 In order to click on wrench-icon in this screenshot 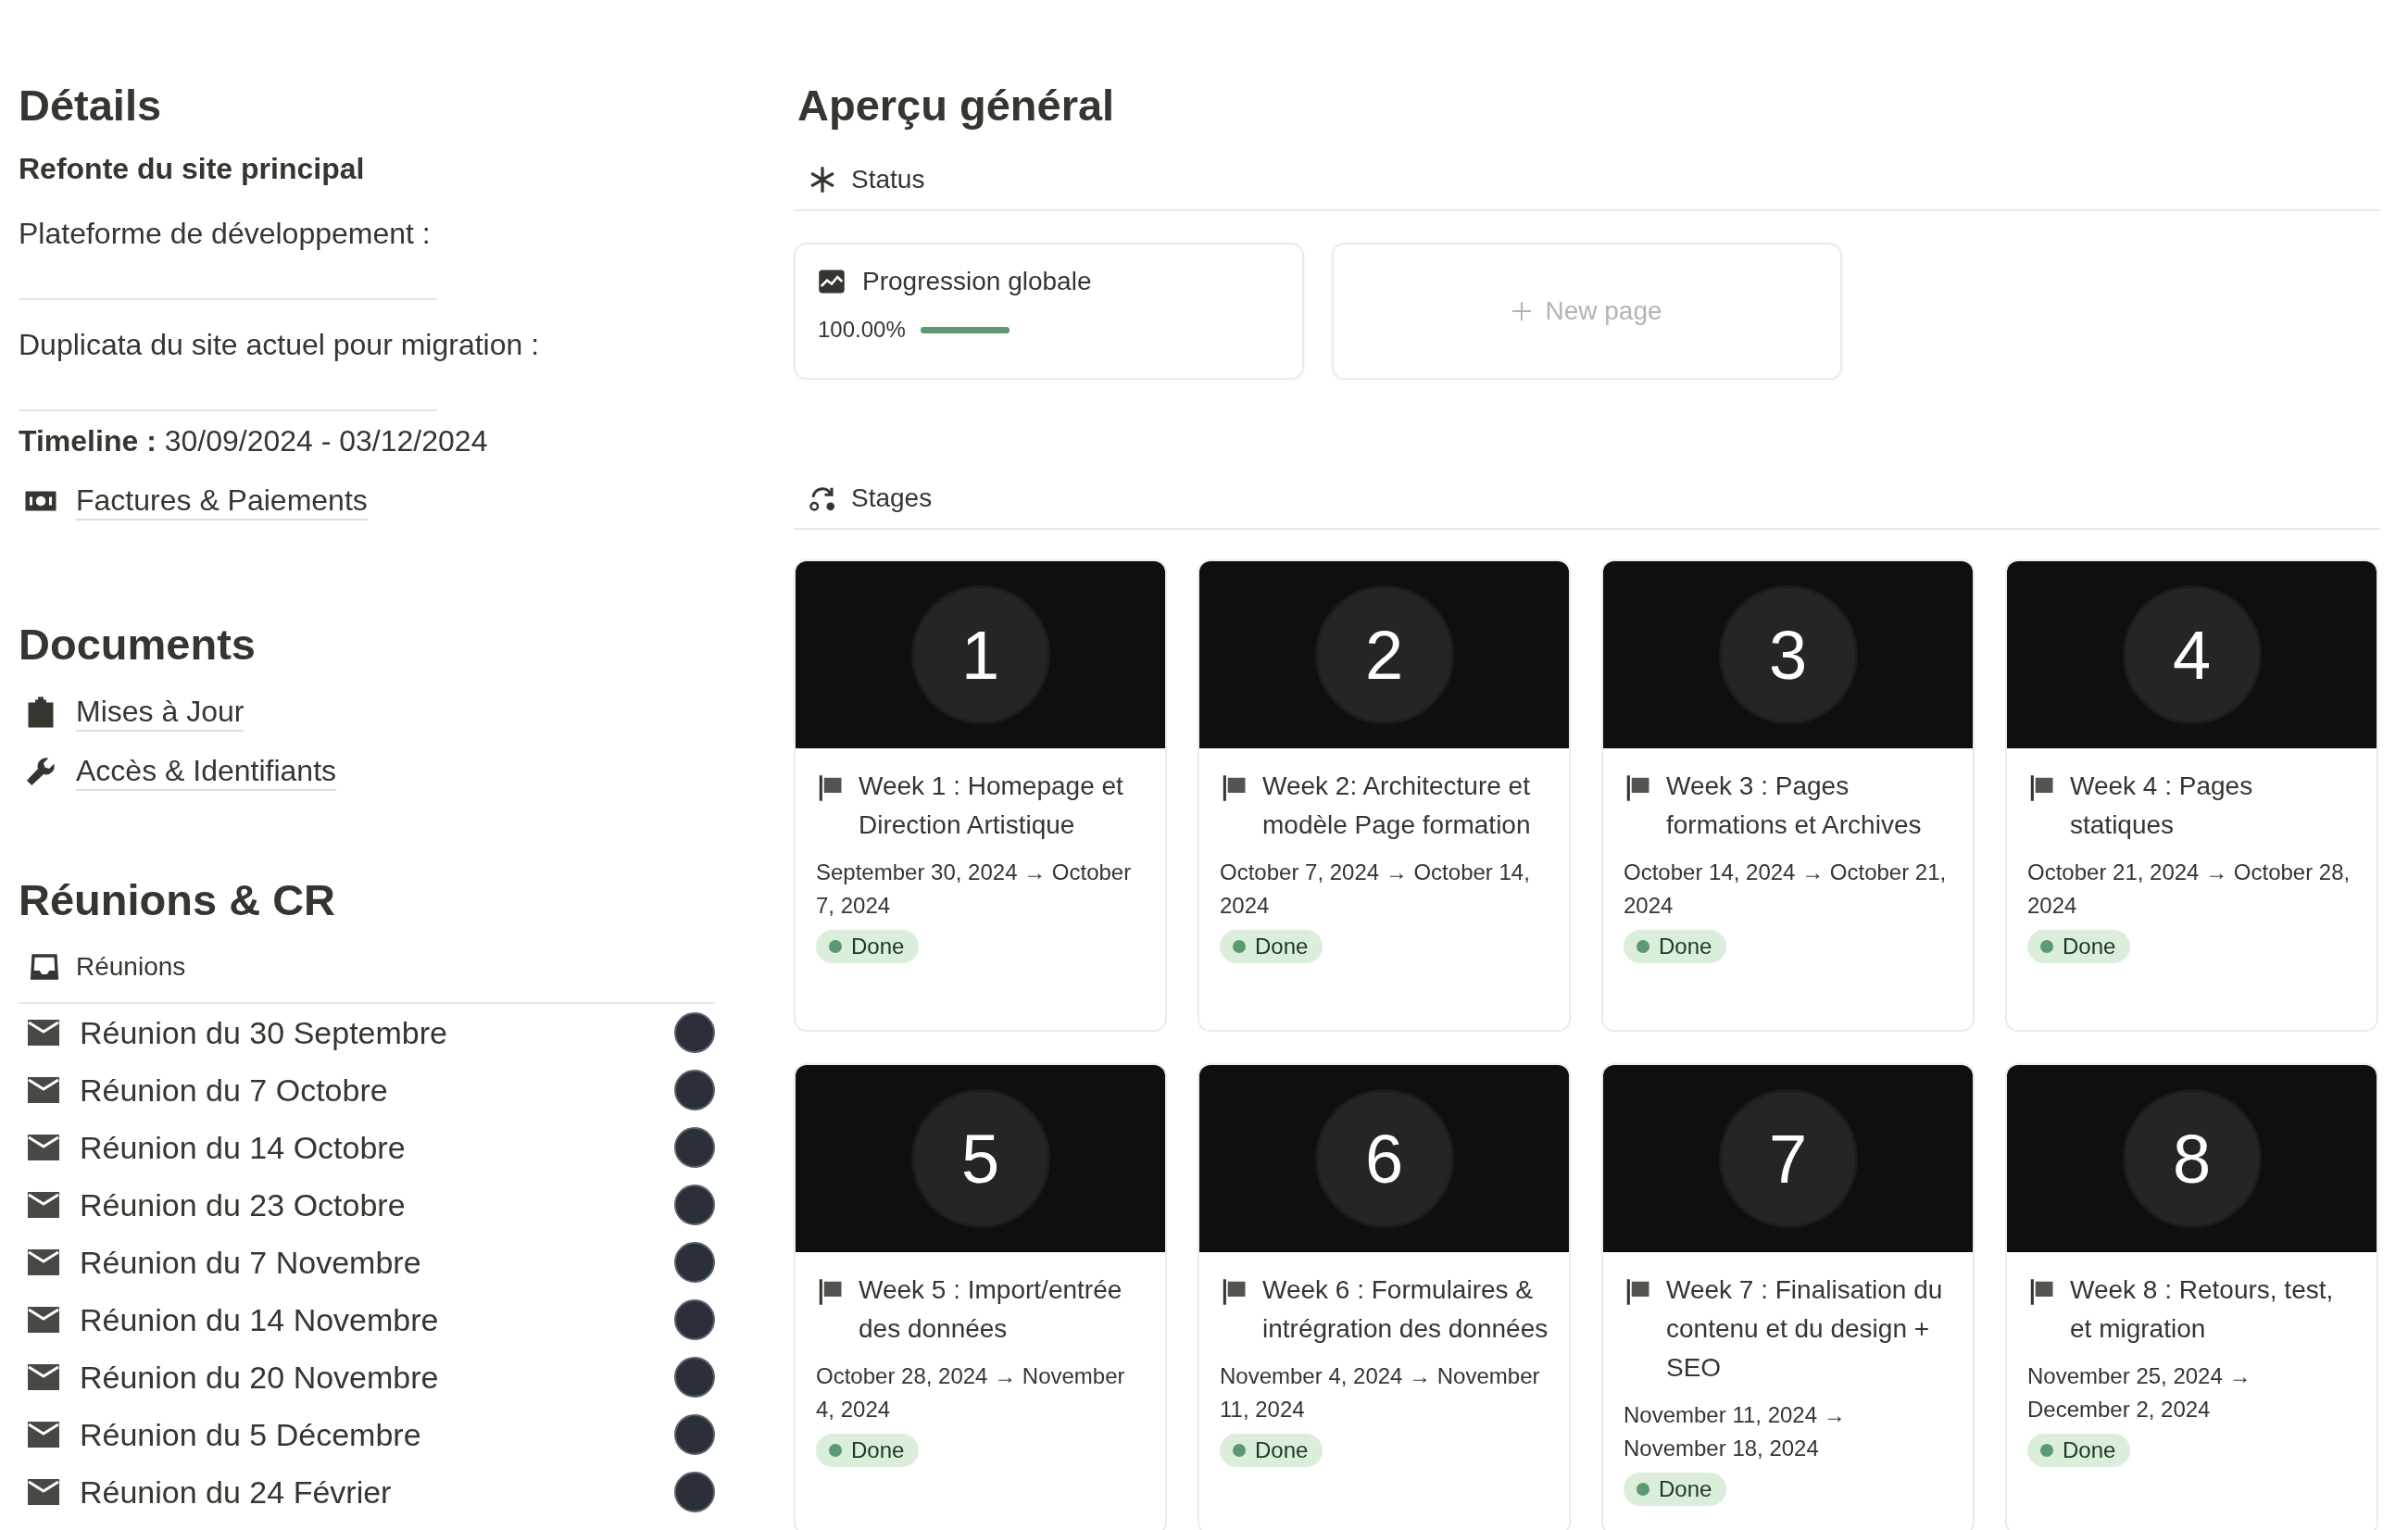, I will do `click(40, 771)`.